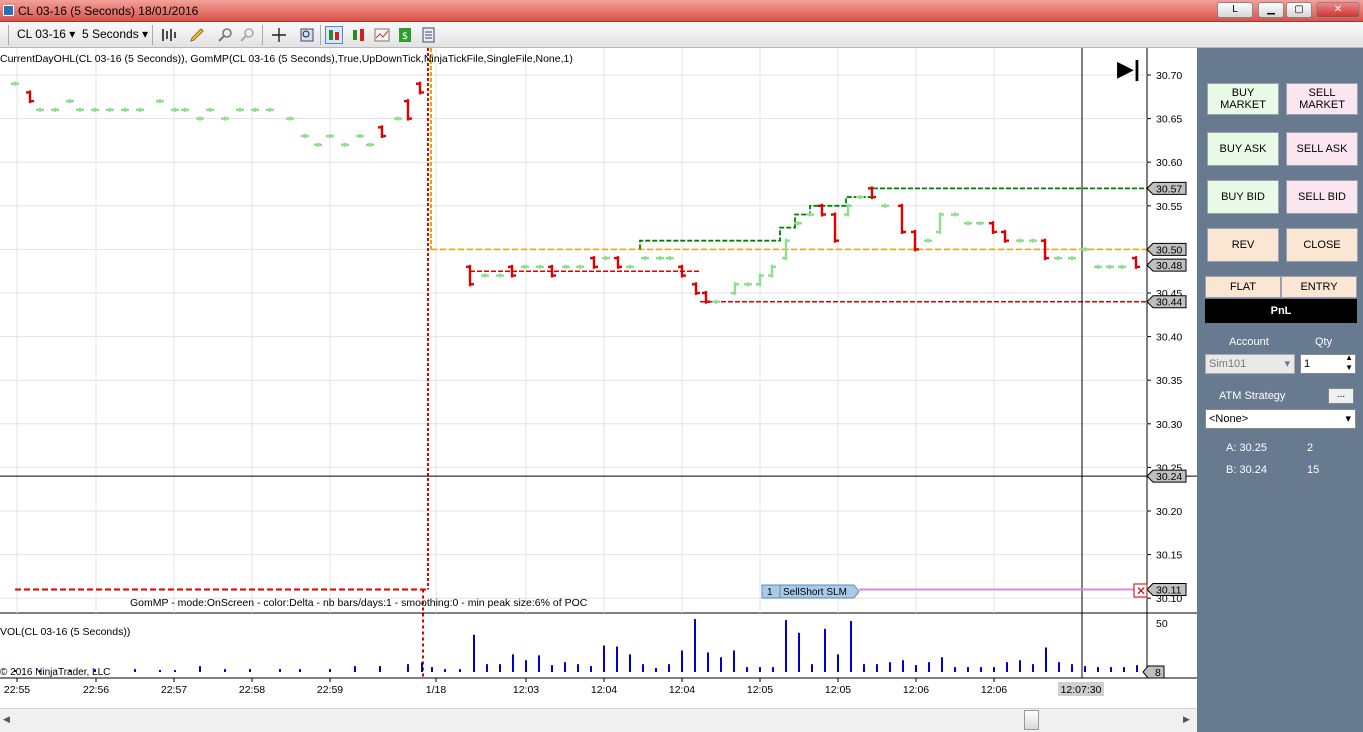  Describe the element at coordinates (108, 11) in the screenshot. I see `window-title: CL 03-16 (5 Seconds) 18/01/2016` at that location.